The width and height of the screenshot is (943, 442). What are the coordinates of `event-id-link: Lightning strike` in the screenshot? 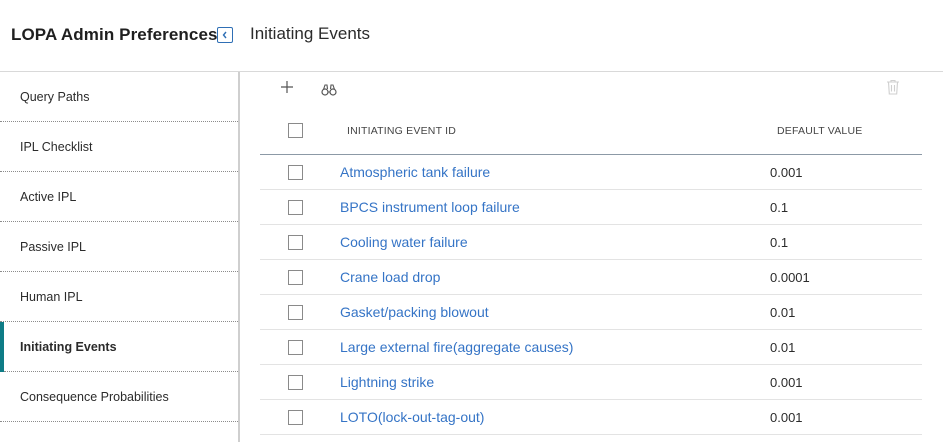 It's located at (387, 382).